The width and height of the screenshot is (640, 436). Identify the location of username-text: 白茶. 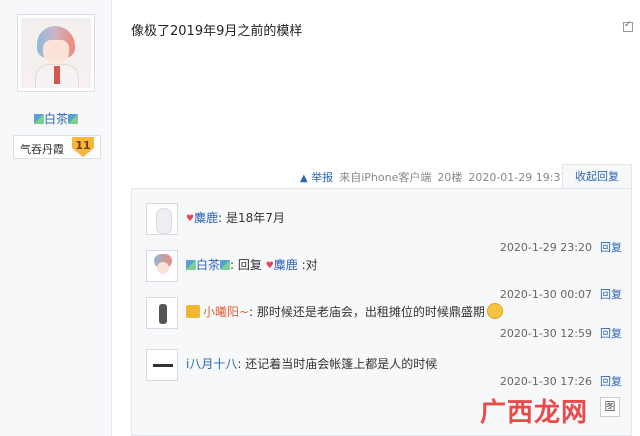
(56, 119).